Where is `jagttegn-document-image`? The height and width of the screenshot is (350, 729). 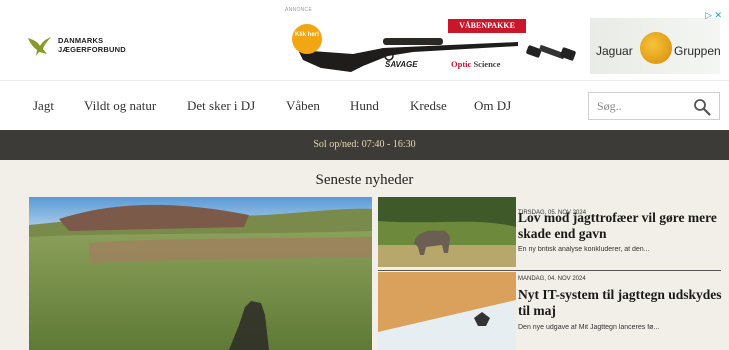
jagttegn-document-image is located at coordinates (447, 311).